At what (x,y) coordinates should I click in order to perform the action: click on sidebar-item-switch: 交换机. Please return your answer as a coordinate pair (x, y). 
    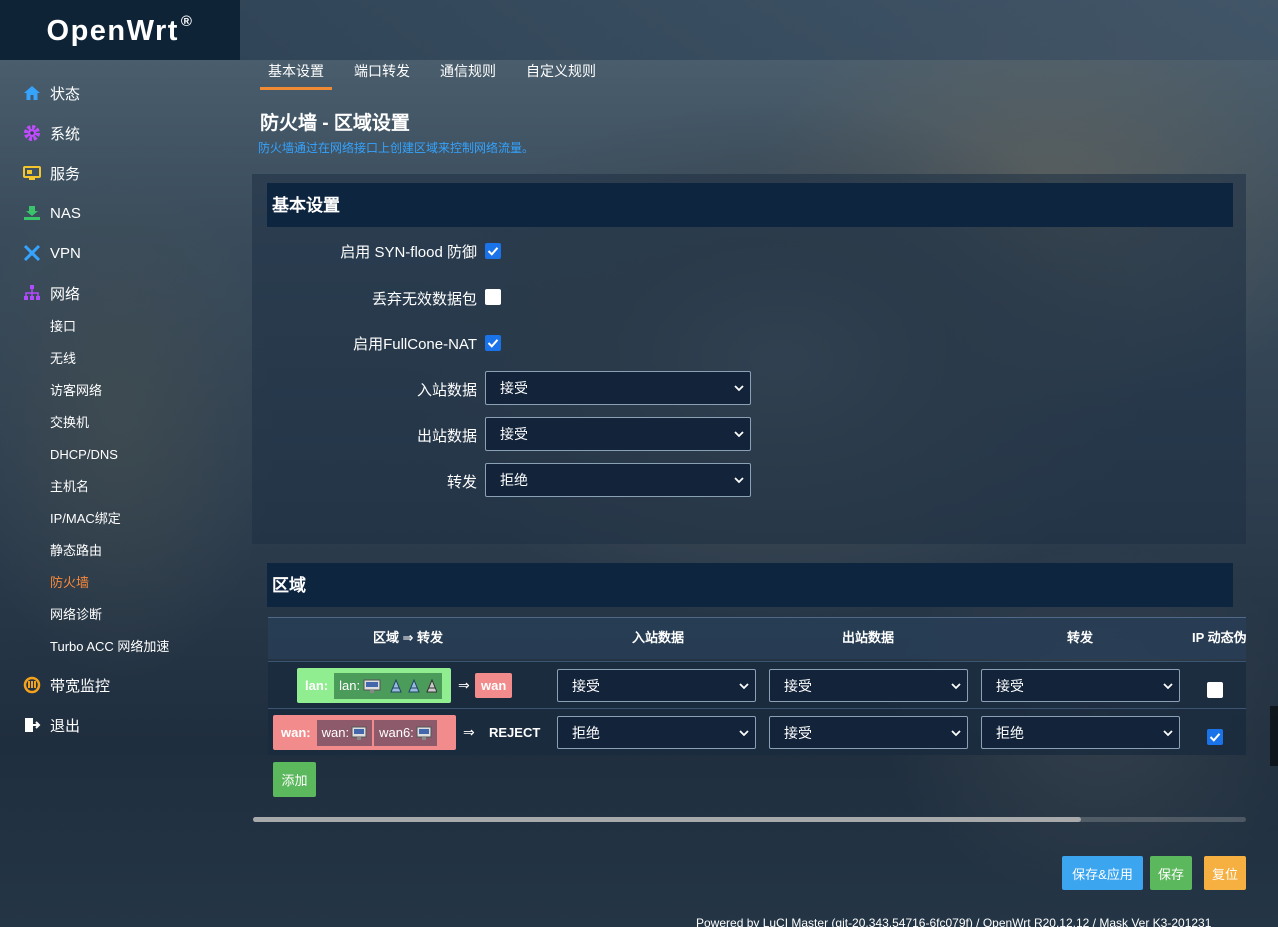
    Looking at the image, I should click on (69, 423).